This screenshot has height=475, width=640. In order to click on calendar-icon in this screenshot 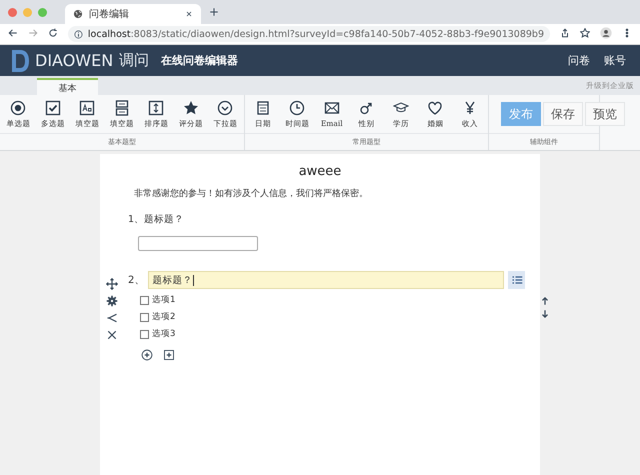, I will do `click(262, 108)`.